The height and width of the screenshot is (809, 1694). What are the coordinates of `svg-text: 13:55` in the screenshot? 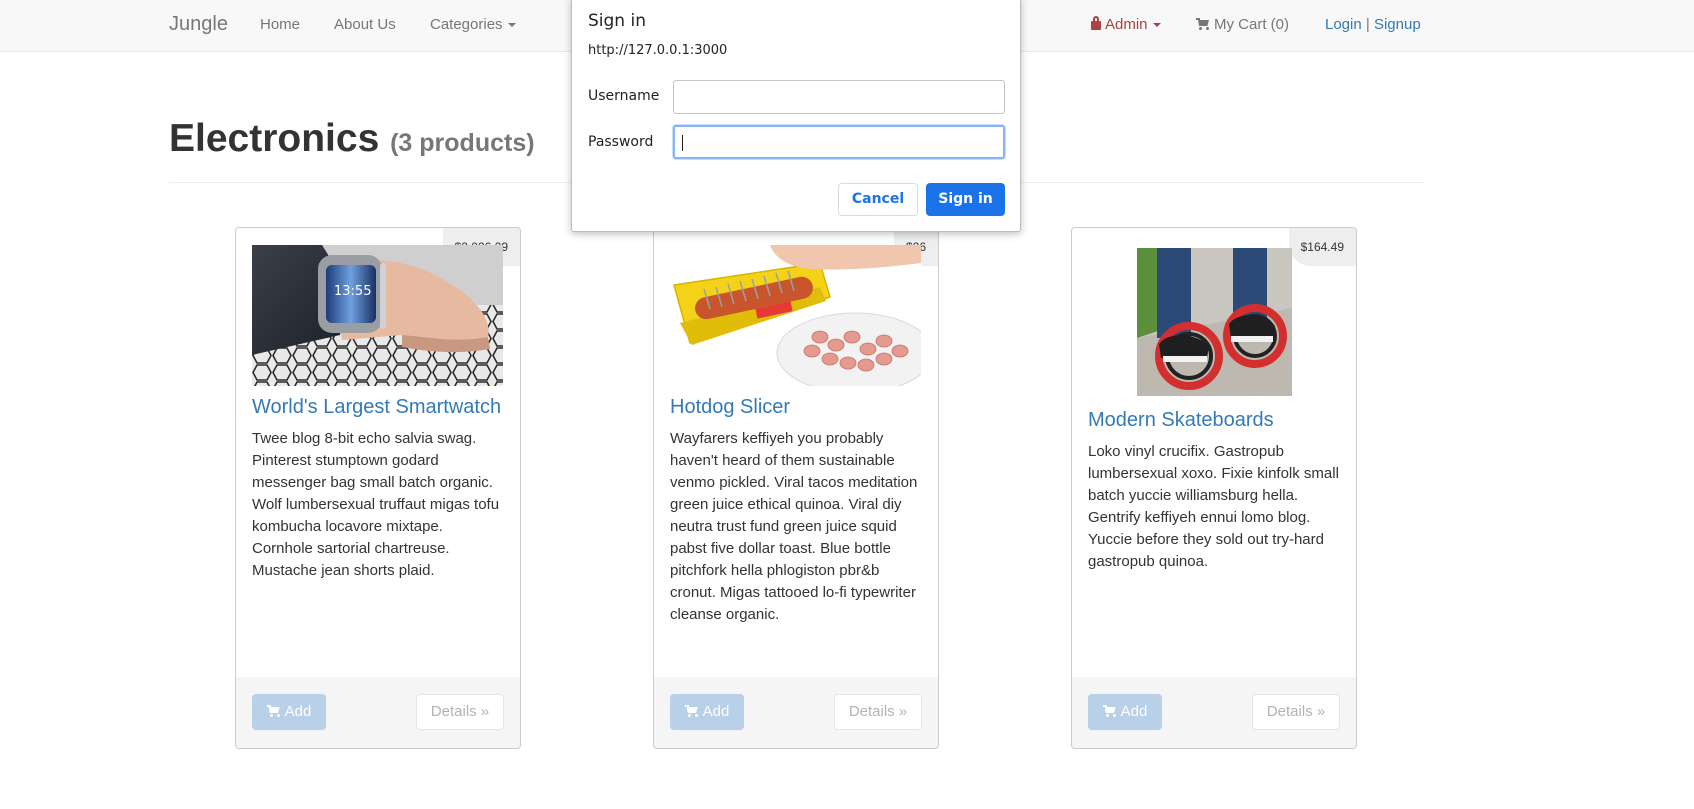 It's located at (352, 291).